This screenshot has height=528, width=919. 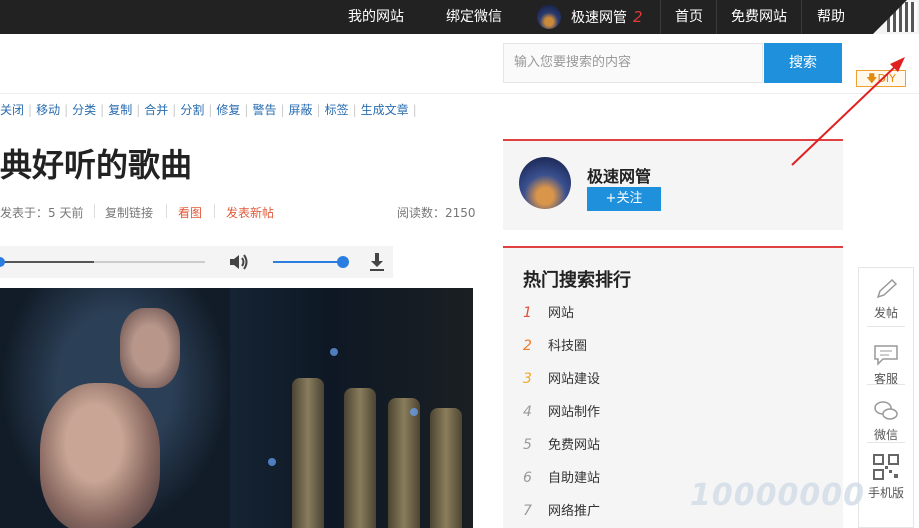 I want to click on annotation-arrow-icon, so click(x=848, y=111).